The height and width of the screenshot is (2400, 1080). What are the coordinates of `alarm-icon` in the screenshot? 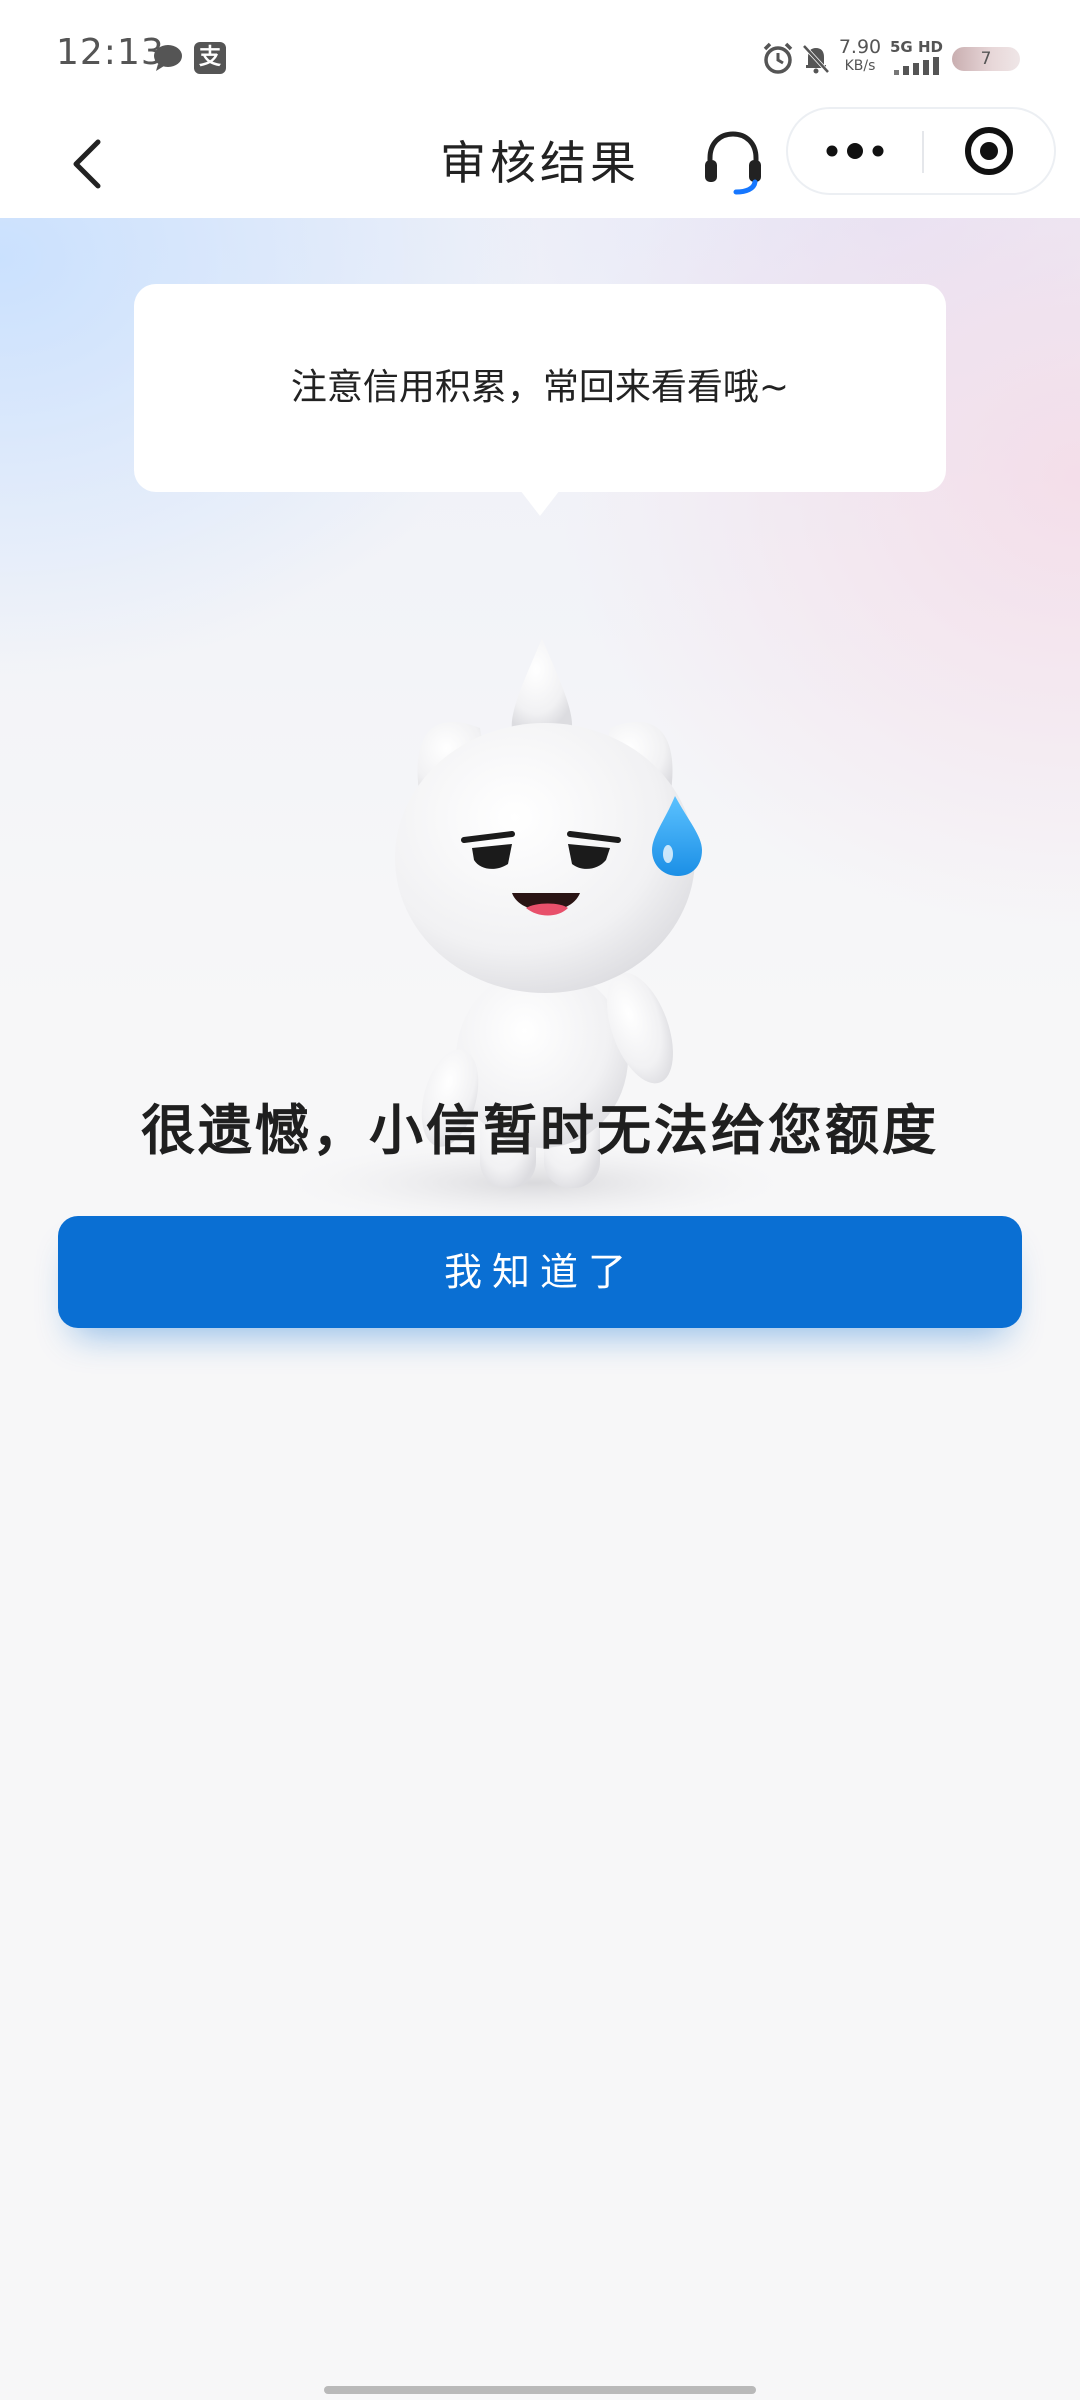 It's located at (778, 58).